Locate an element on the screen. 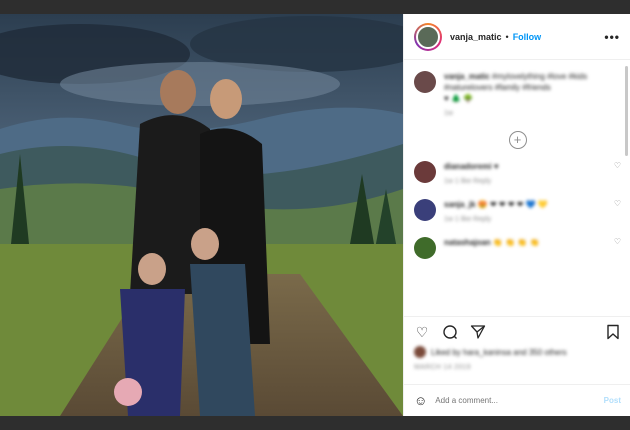 The image size is (630, 430). profile-avatar is located at coordinates (428, 36).